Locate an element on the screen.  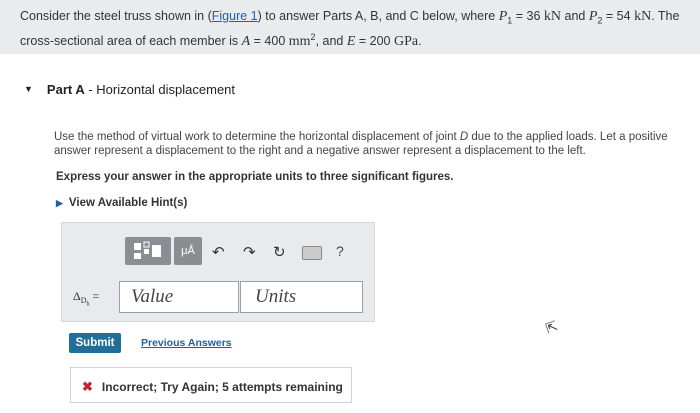
templates-icon is located at coordinates (147, 250).